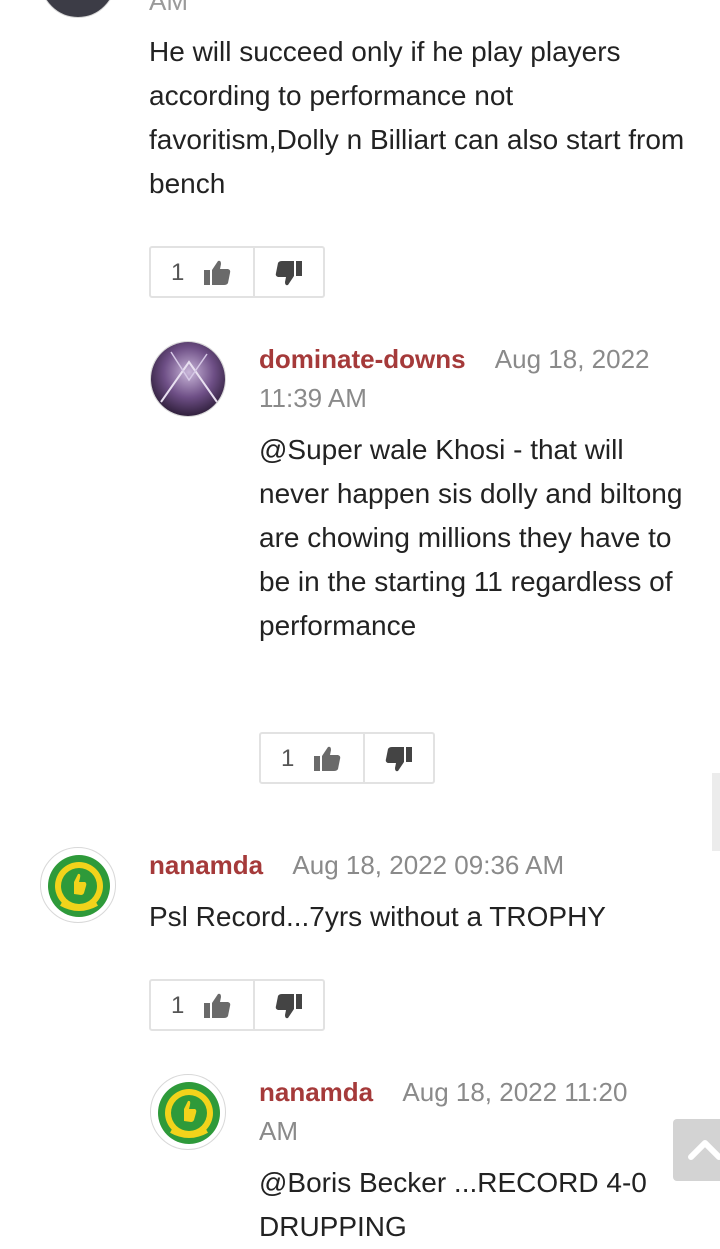 Image resolution: width=720 pixels, height=1249 pixels. I want to click on comment-date: Aug 18, 2022 11:20, so click(515, 1092).